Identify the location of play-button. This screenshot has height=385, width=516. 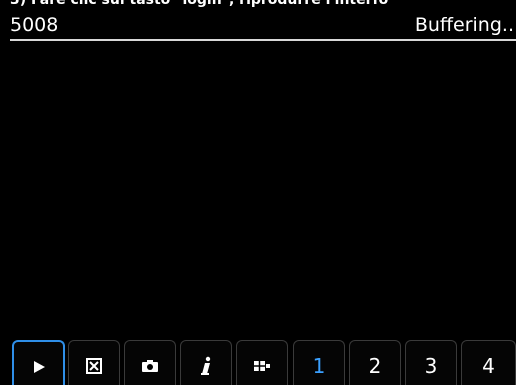
(38, 362).